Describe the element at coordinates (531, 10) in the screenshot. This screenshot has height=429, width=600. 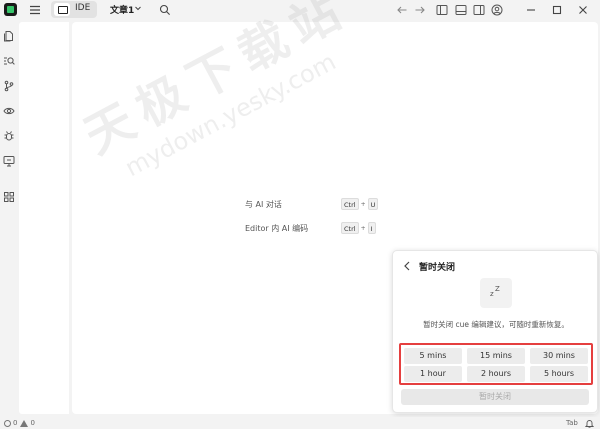
I see `minimize-icon` at that location.